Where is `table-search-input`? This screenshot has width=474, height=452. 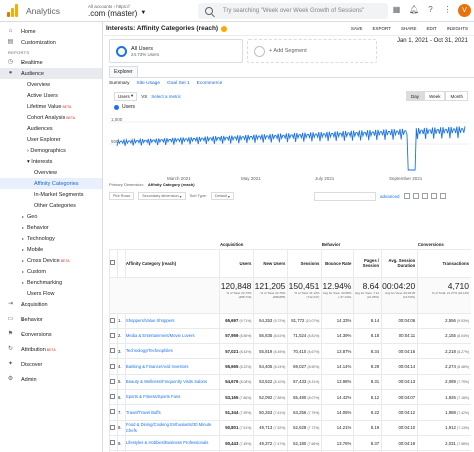 table-search-input is located at coordinates (345, 196).